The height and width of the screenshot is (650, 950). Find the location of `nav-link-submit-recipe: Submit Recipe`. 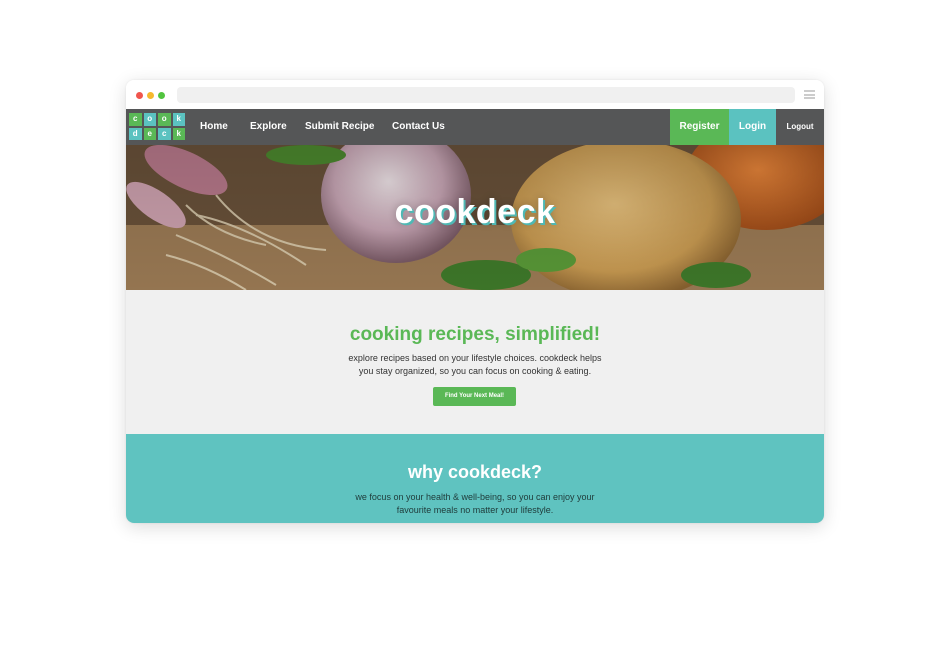

nav-link-submit-recipe: Submit Recipe is located at coordinates (339, 127).